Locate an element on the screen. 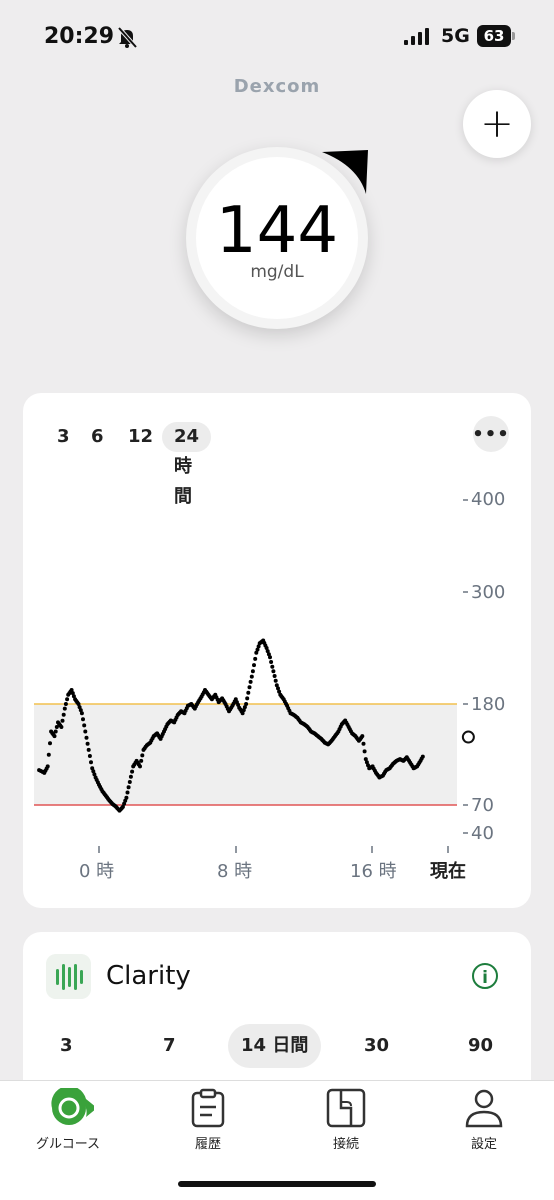 The width and height of the screenshot is (554, 1200). history-icon is located at coordinates (208, 1108).